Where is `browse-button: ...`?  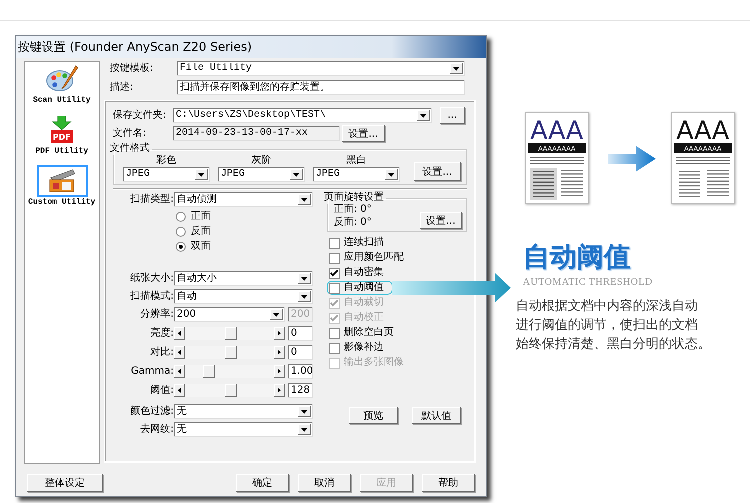 browse-button: ... is located at coordinates (452, 115).